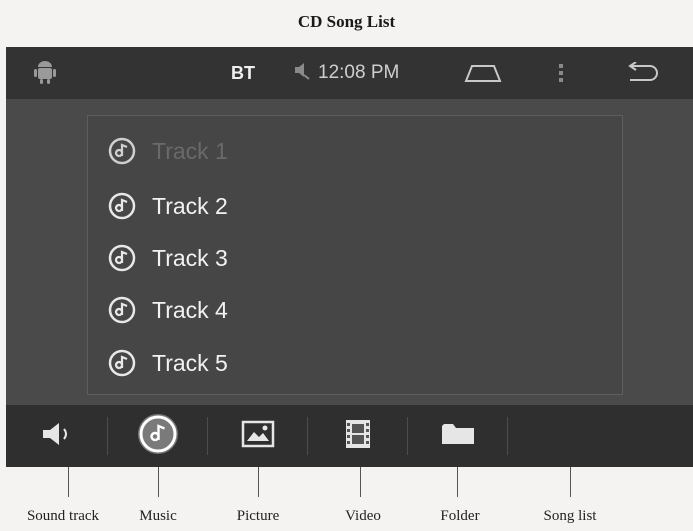  What do you see at coordinates (570, 516) in the screenshot?
I see `callout-song-list: Song list` at bounding box center [570, 516].